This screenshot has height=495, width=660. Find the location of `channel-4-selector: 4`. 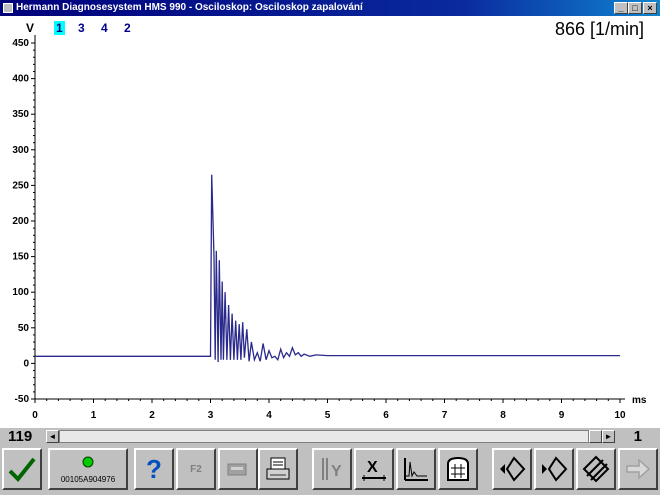

channel-4-selector: 4 is located at coordinates (104, 28).